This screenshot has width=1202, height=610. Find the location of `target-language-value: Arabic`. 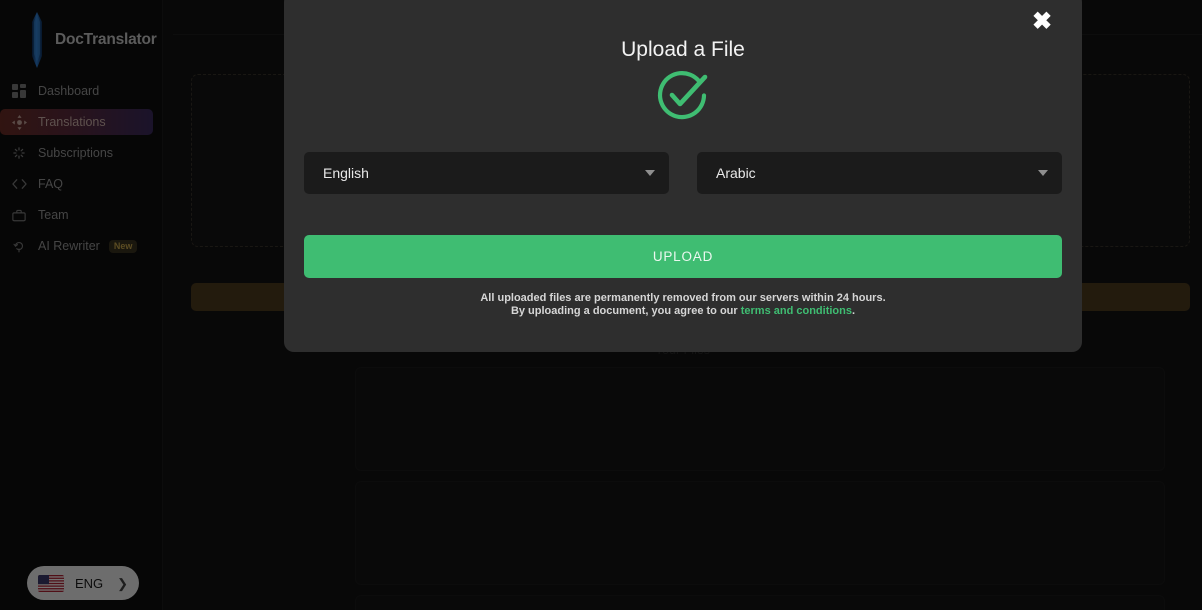

target-language-value: Arabic is located at coordinates (736, 173).